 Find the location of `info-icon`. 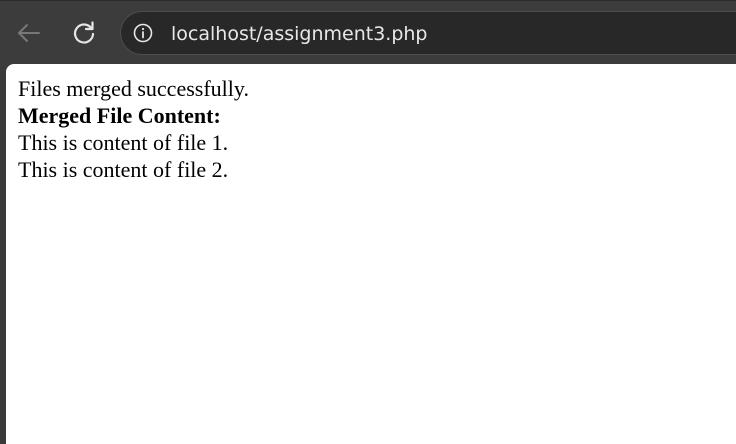

info-icon is located at coordinates (143, 33).